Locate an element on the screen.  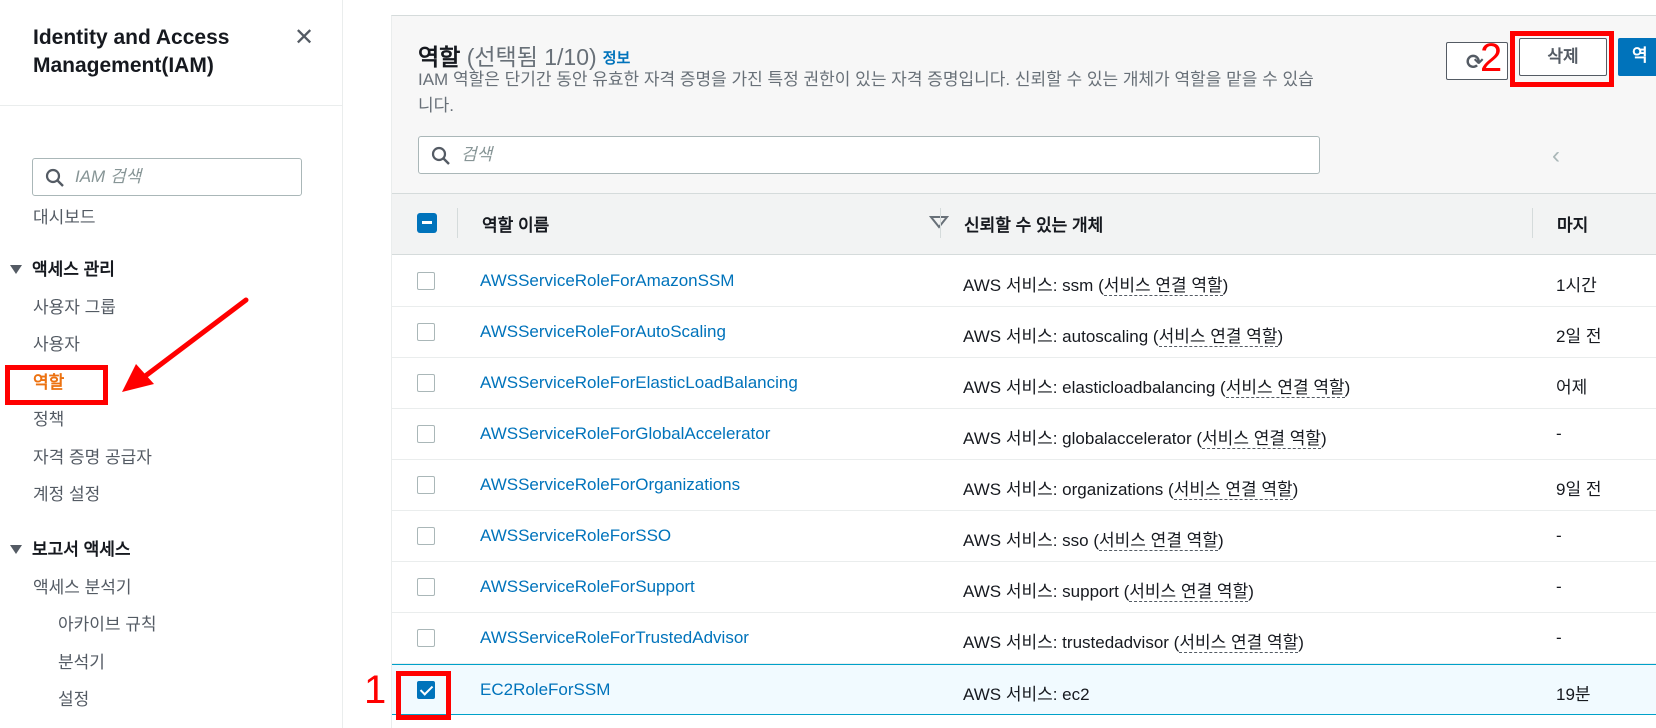
nav-archive-rules: 아카이브 규칙 is located at coordinates (107, 625).